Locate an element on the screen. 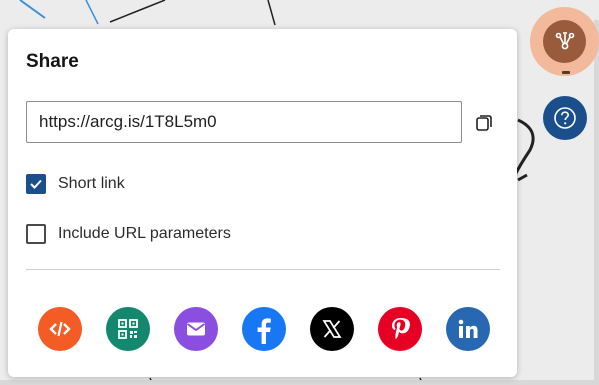 The height and width of the screenshot is (385, 599). share-toggle-button is located at coordinates (564, 41).